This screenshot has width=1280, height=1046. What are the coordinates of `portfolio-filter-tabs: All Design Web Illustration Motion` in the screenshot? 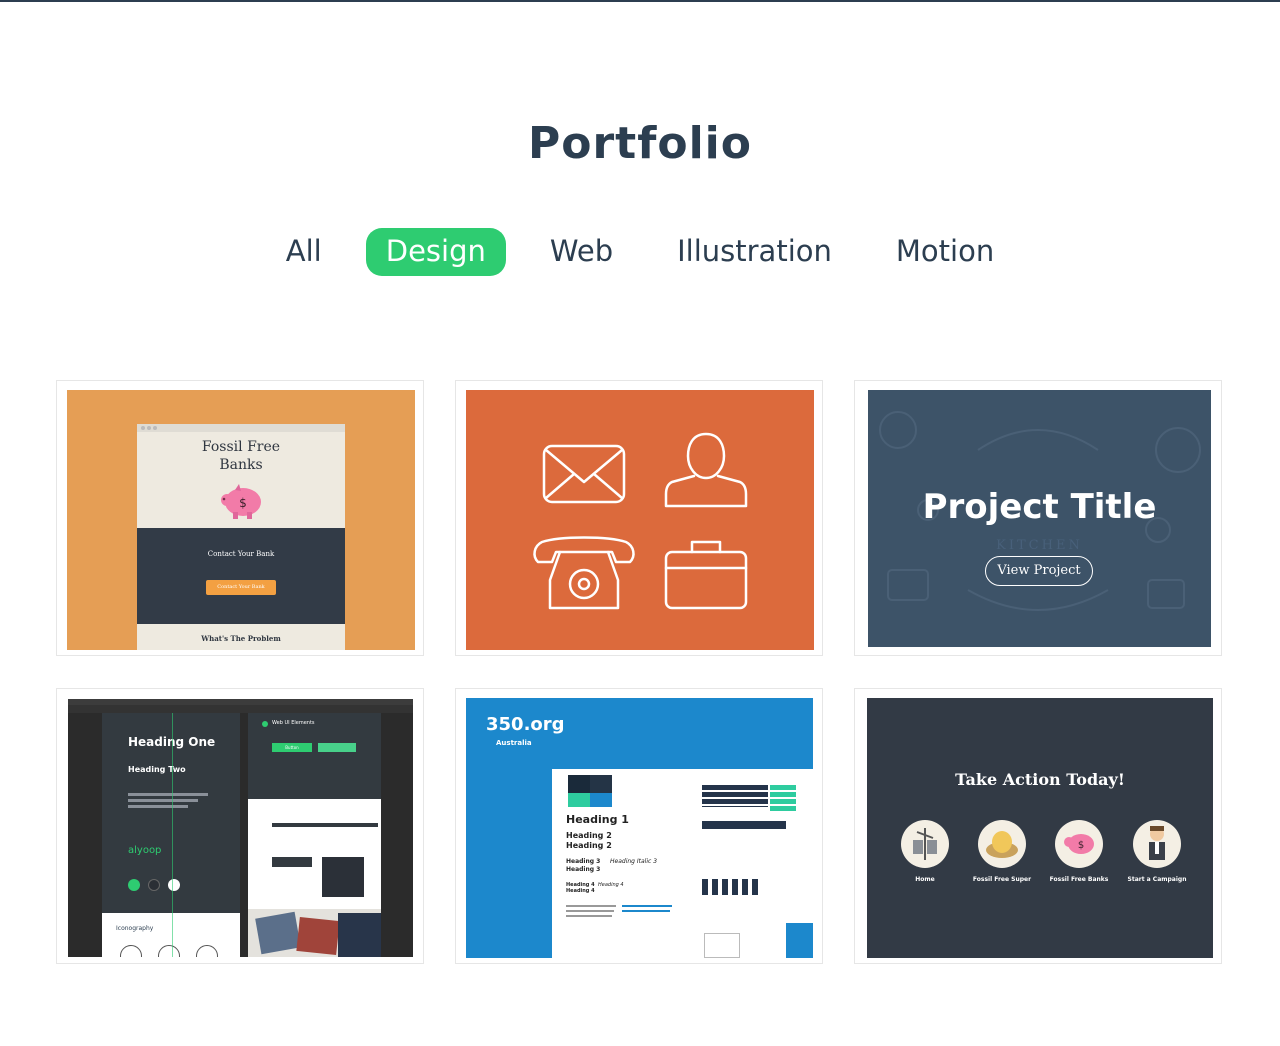 It's located at (640, 252).